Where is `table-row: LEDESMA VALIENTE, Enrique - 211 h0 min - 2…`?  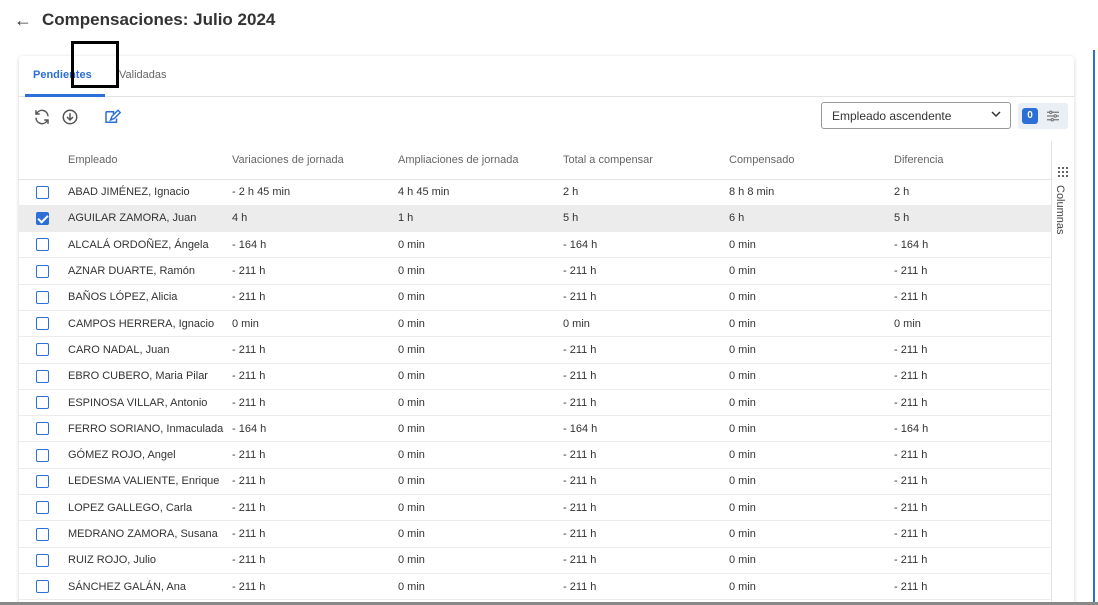 table-row: LEDESMA VALIENTE, Enrique - 211 h0 min - 2… is located at coordinates (535, 482).